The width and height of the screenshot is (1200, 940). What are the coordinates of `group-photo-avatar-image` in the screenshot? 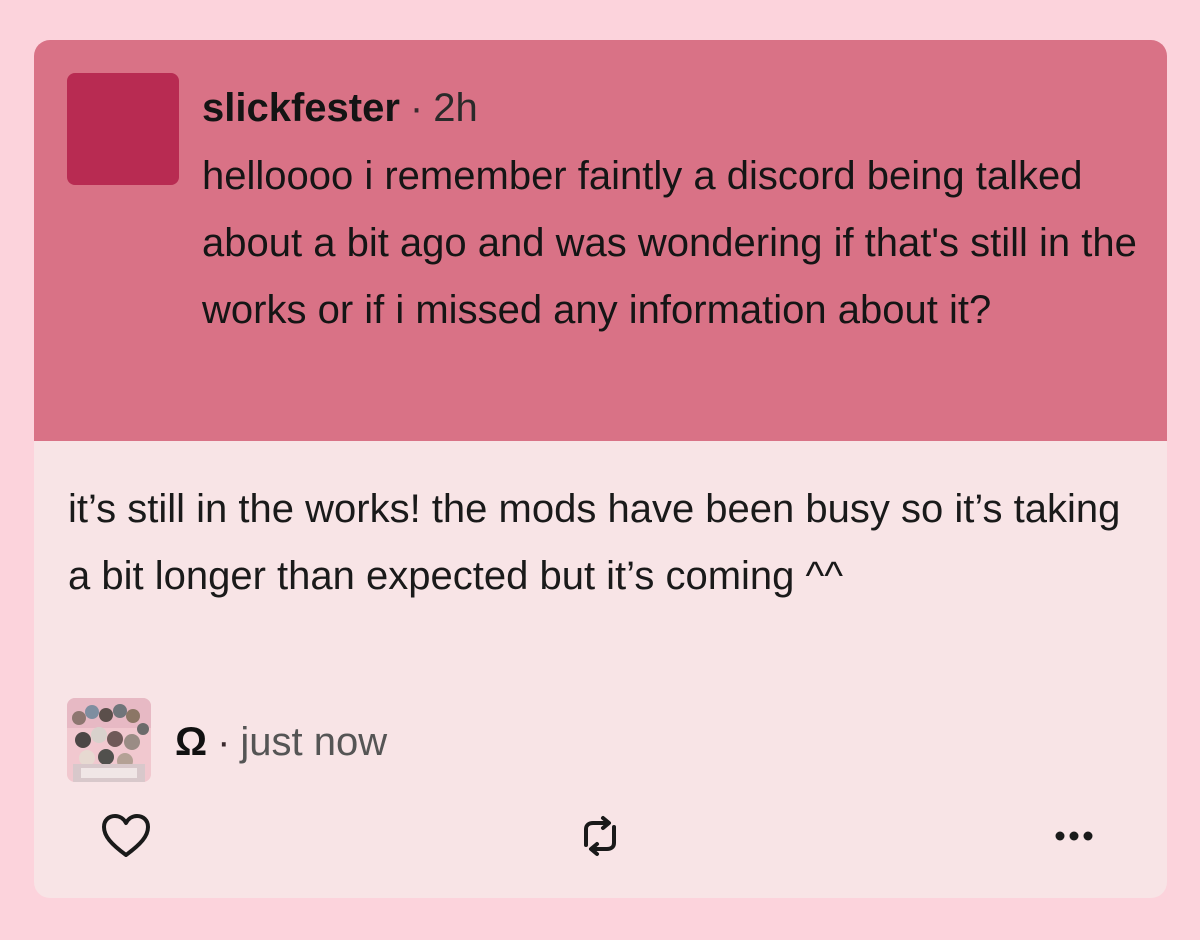 It's located at (109, 740).